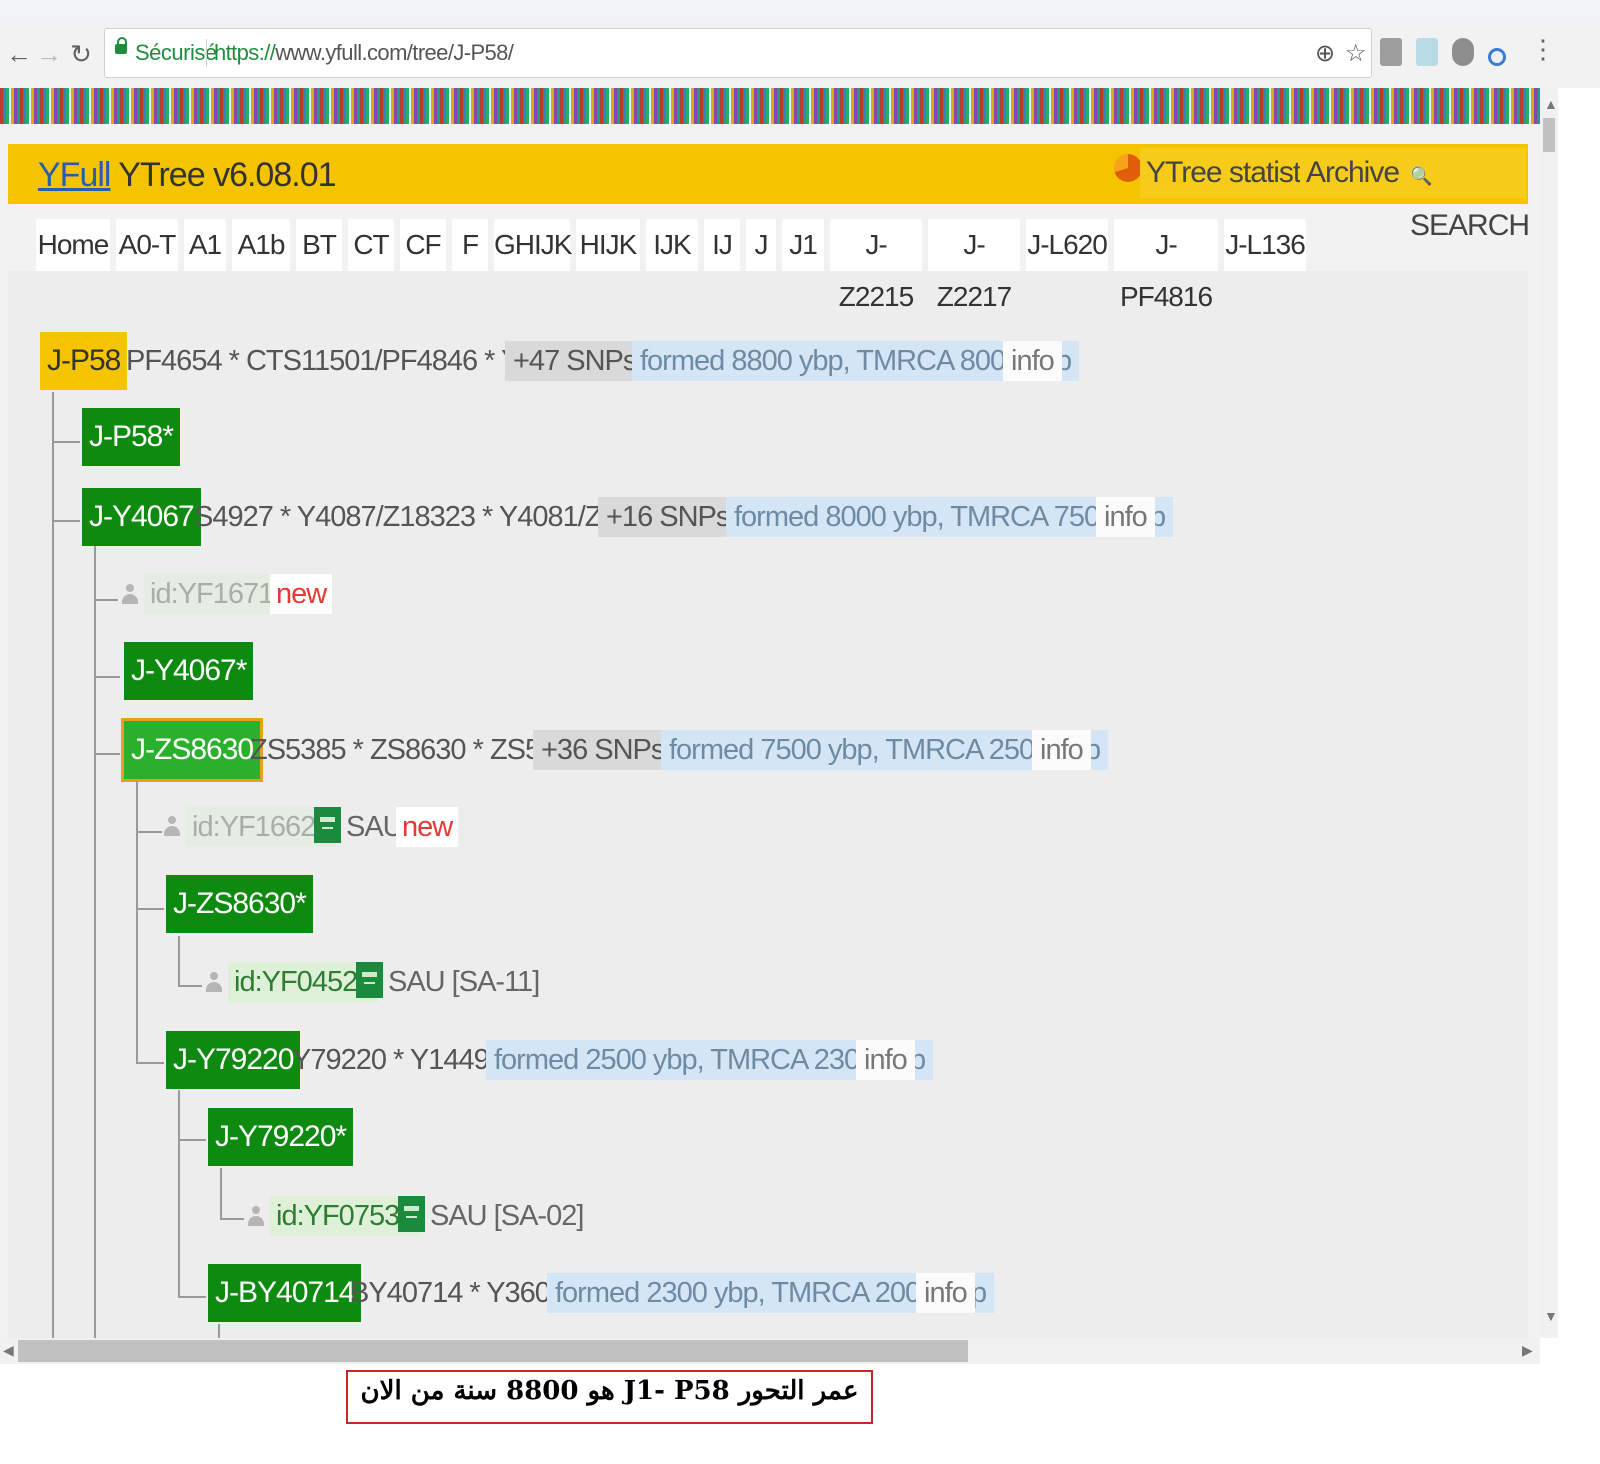  I want to click on tab-a1: A1, so click(205, 245).